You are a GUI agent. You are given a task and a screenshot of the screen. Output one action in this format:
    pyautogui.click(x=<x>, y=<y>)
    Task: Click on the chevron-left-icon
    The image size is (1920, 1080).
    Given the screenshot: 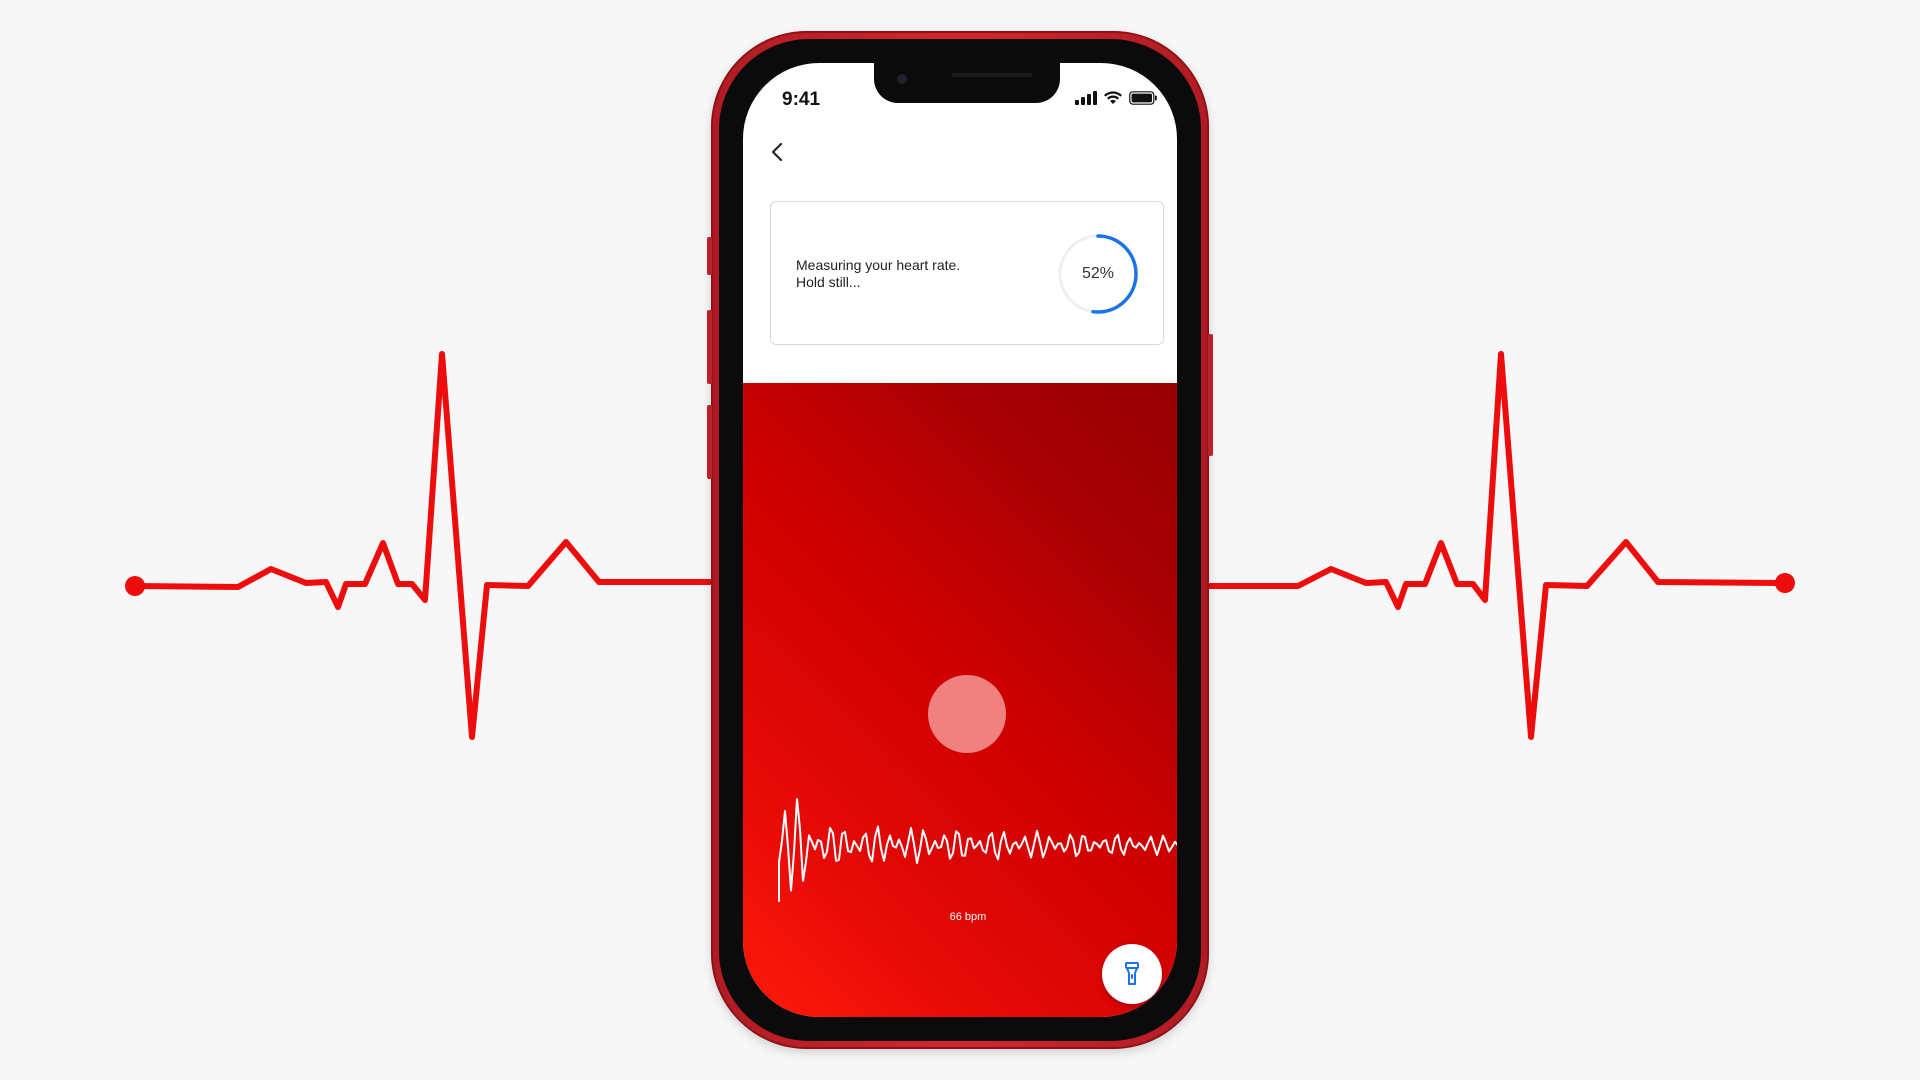 What is the action you would take?
    pyautogui.click(x=777, y=152)
    